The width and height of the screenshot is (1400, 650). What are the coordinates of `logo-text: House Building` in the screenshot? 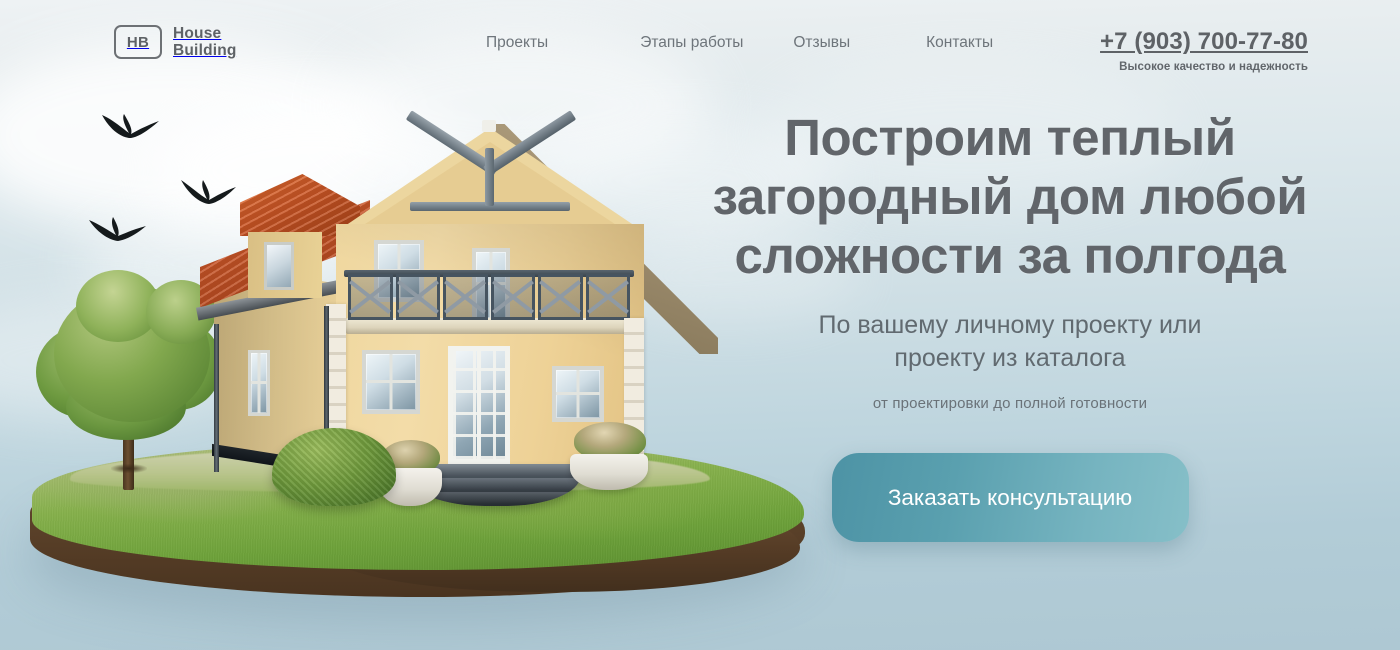 It's located at (205, 42).